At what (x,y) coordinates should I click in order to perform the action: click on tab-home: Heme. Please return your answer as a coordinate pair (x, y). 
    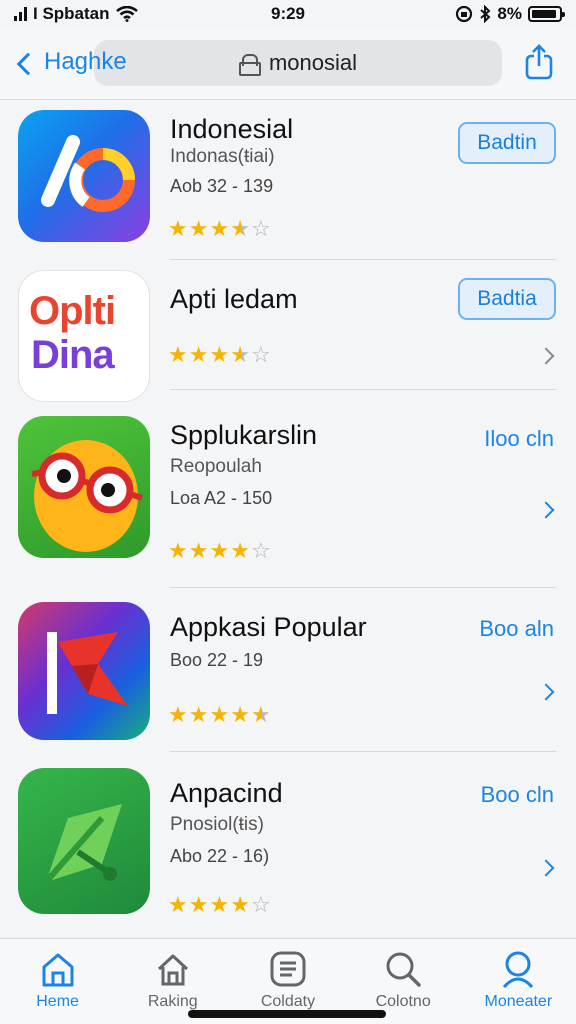
    Looking at the image, I should click on (58, 986).